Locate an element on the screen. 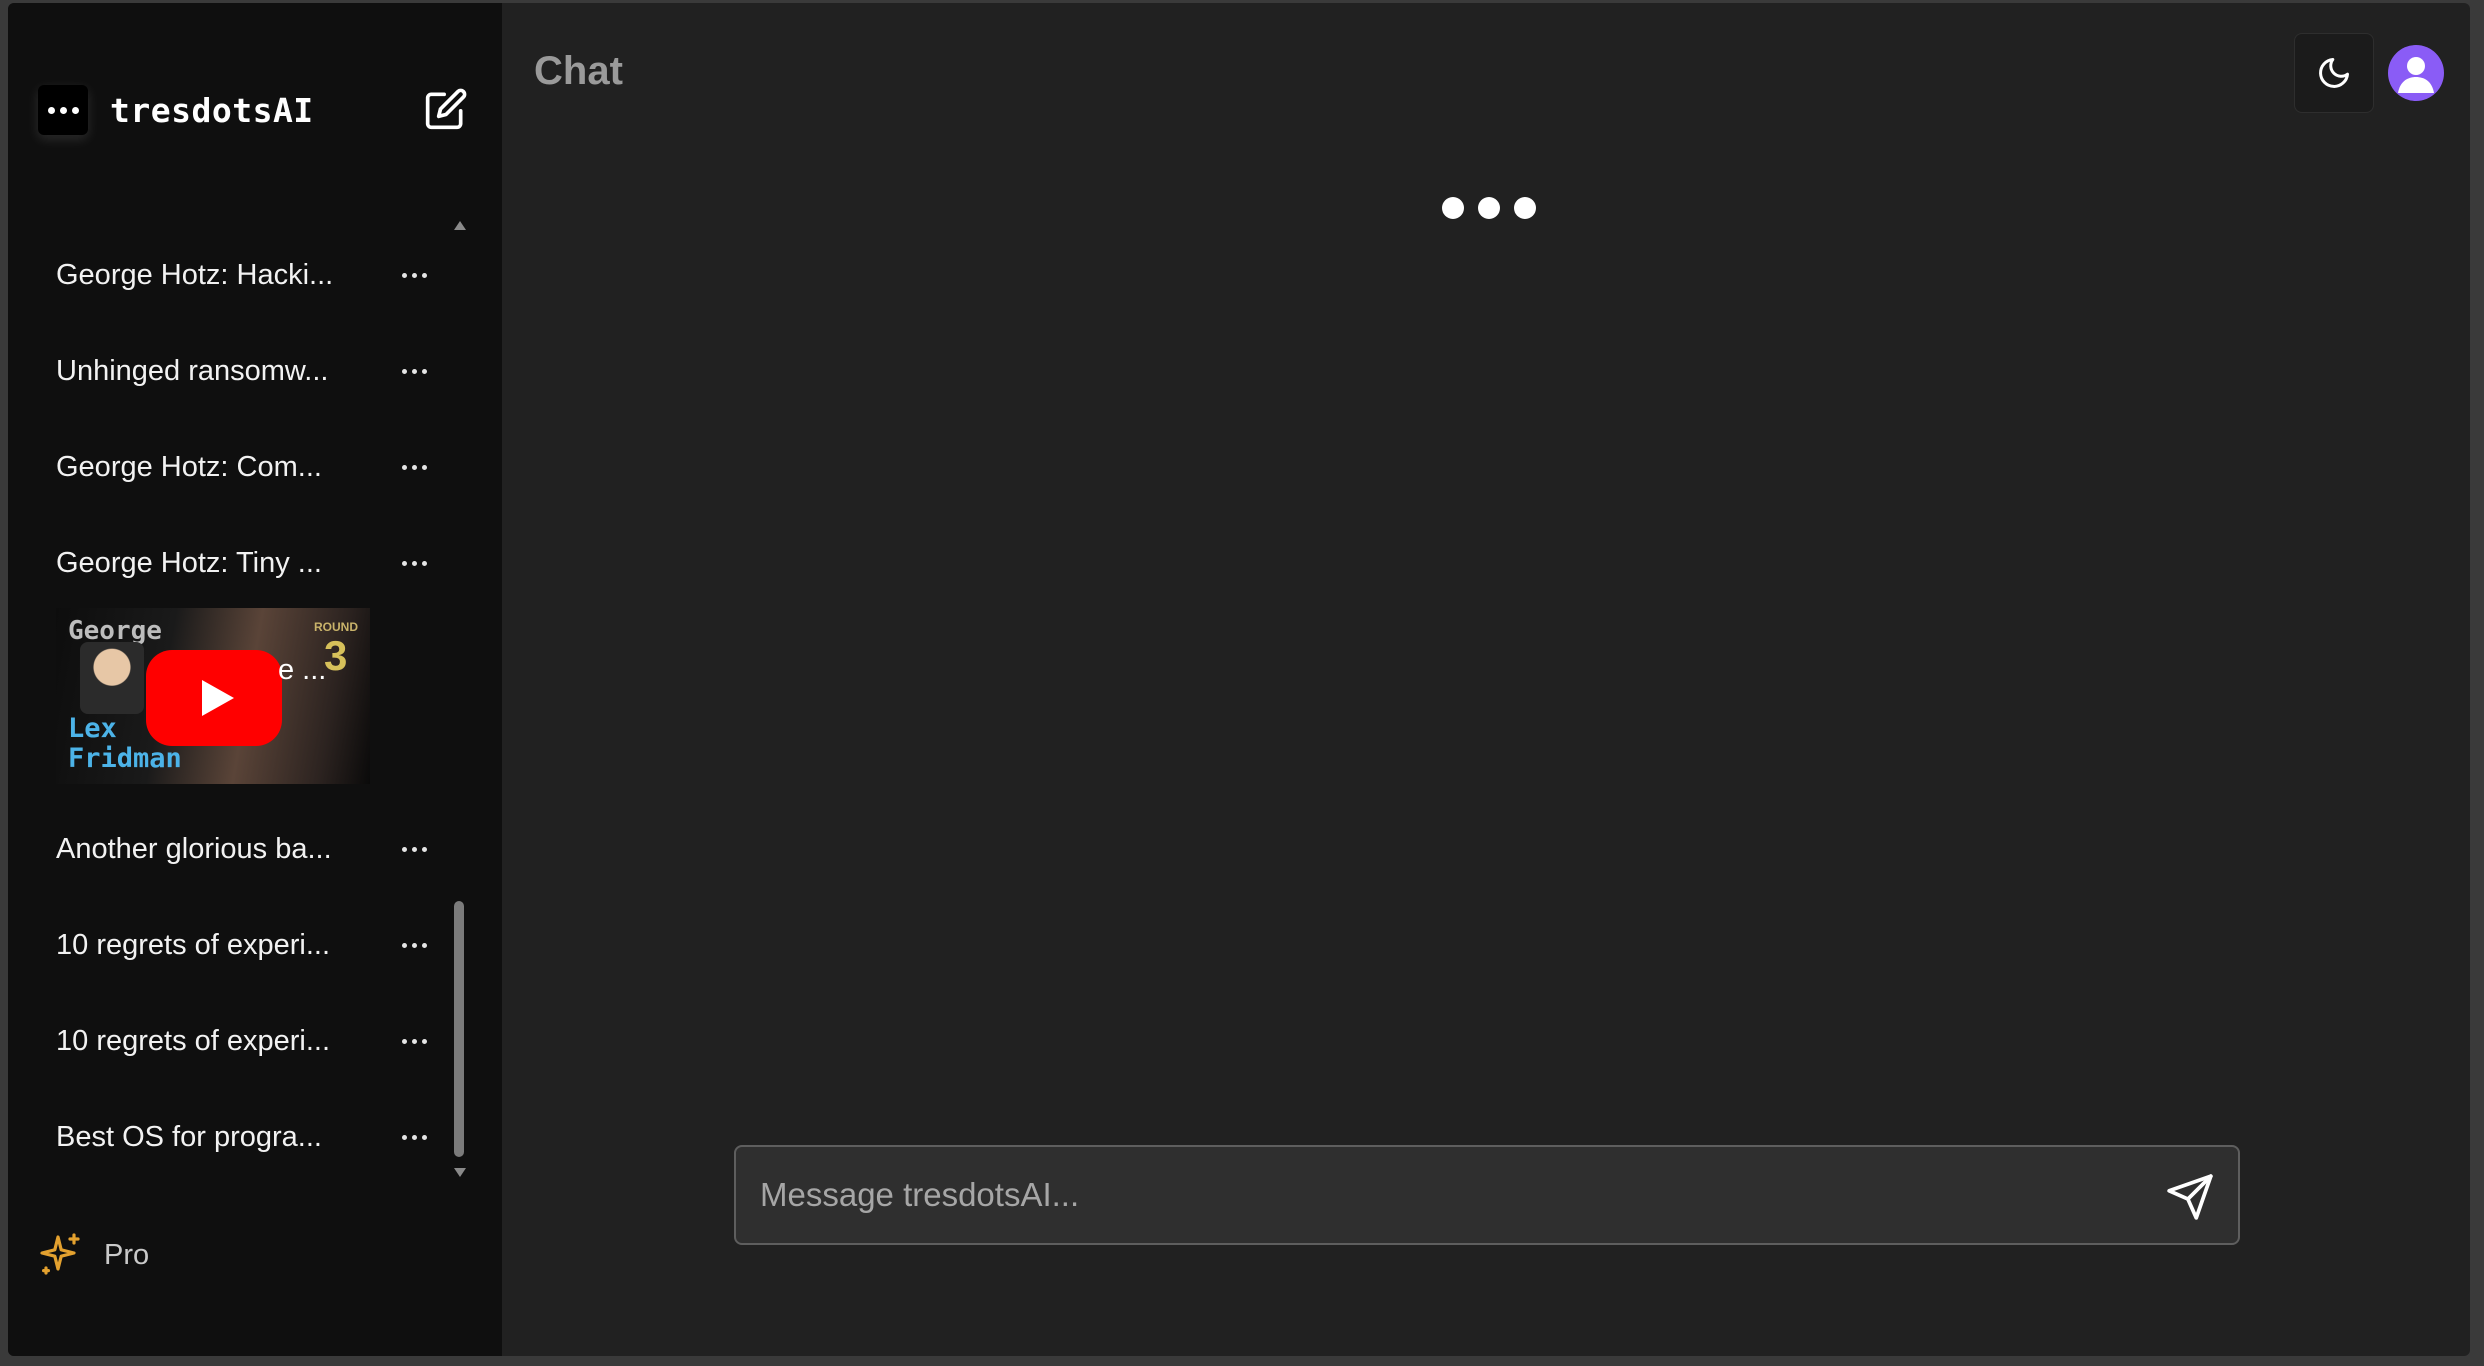  pro-label: Pro is located at coordinates (127, 1254).